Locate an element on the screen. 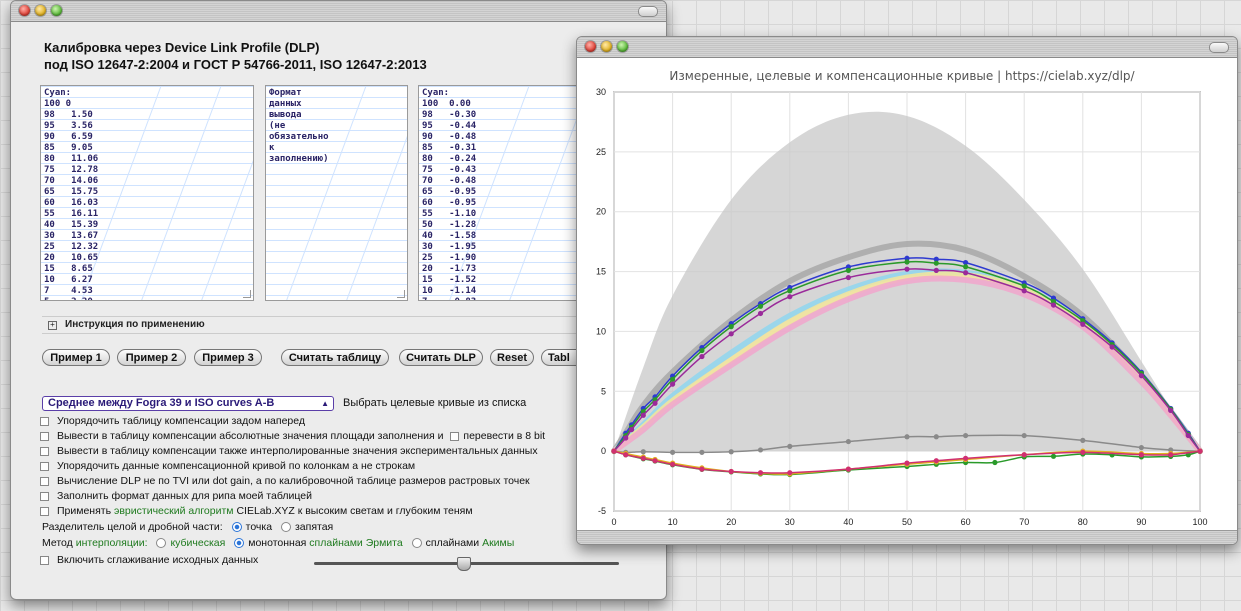  textarea-line: 40 -1.58 is located at coordinates (449, 236).